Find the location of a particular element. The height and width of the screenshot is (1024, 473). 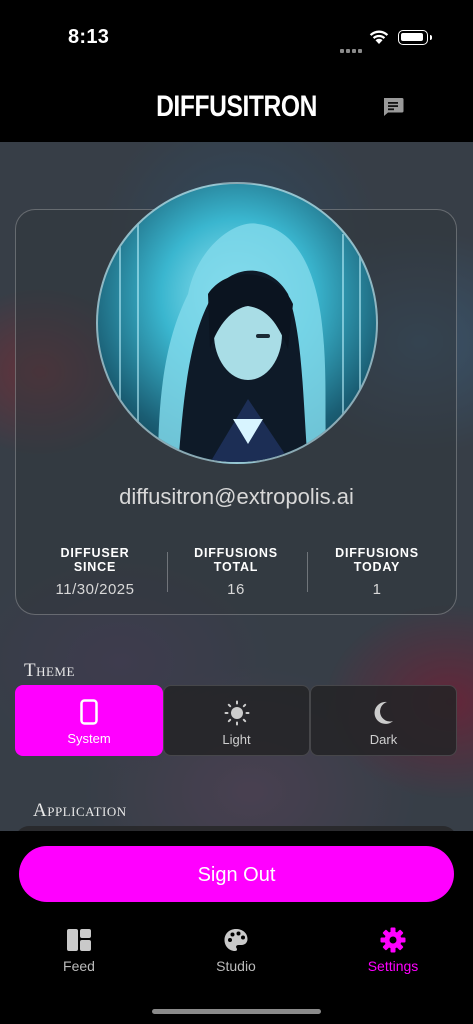

phone-icon is located at coordinates (89, 712).